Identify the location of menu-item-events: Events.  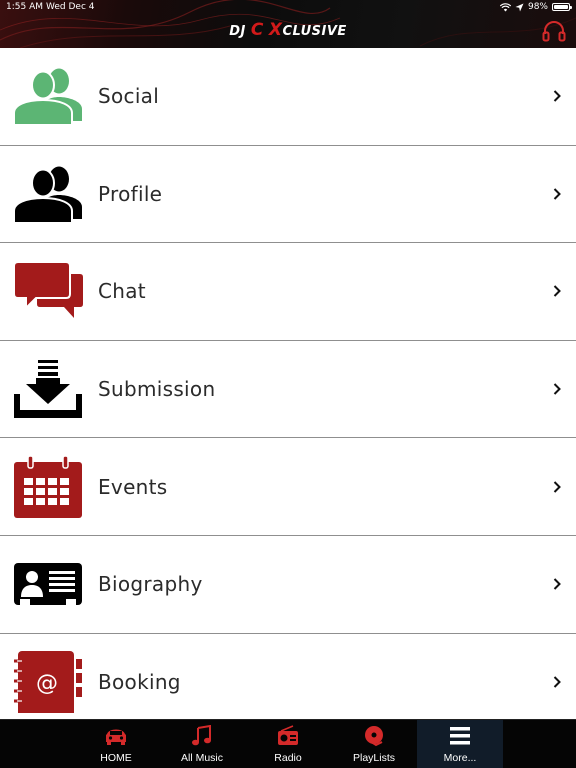
(288, 487).